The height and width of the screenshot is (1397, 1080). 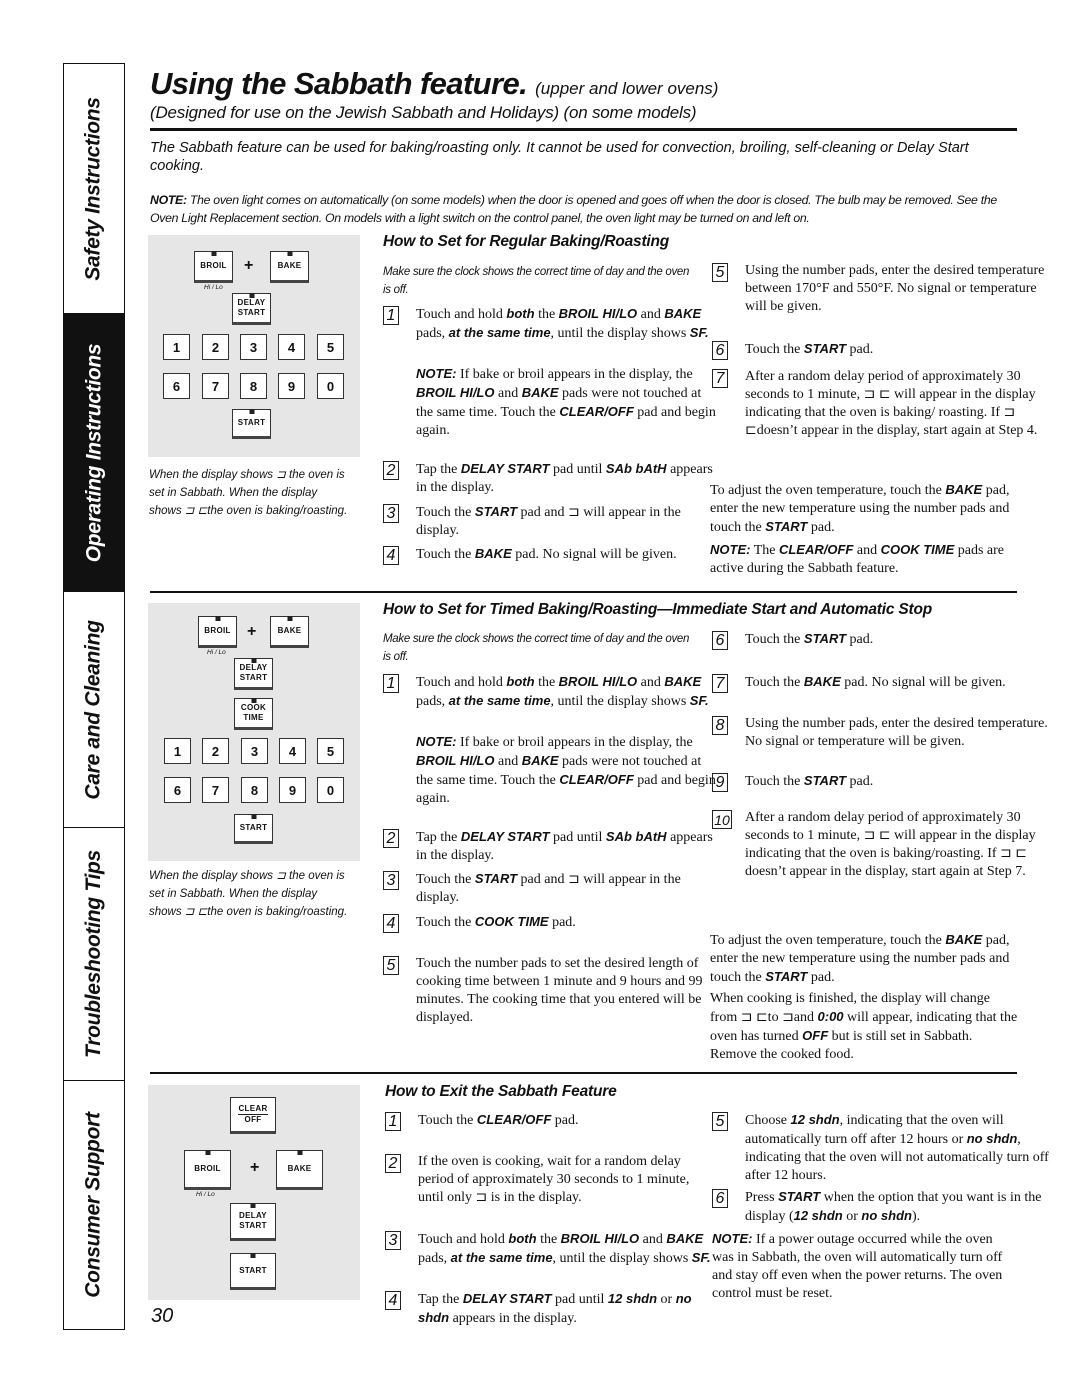 I want to click on tab-label: Care and Cleaning, so click(x=93, y=709).